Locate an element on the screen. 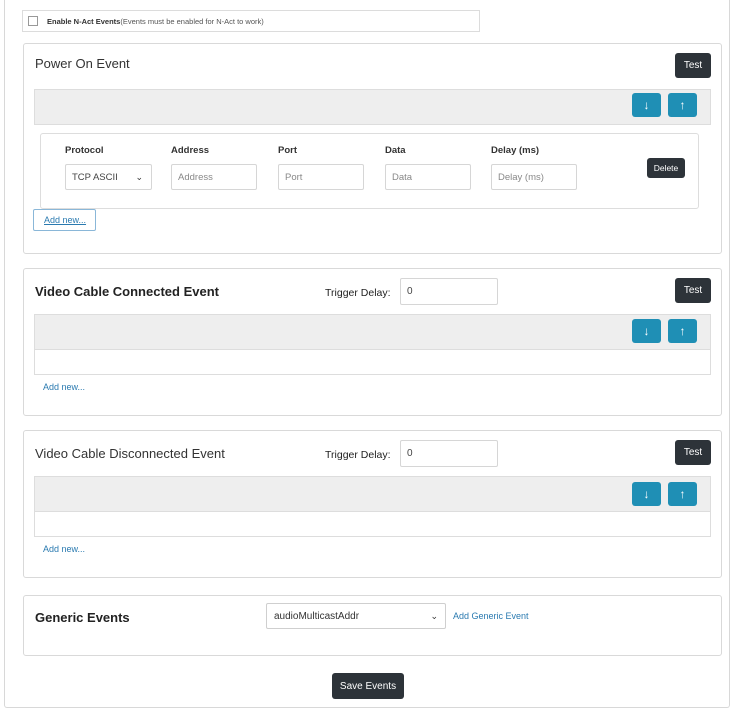  generic-event-select: audioMulticastAddr ⌄ is located at coordinates (356, 616).